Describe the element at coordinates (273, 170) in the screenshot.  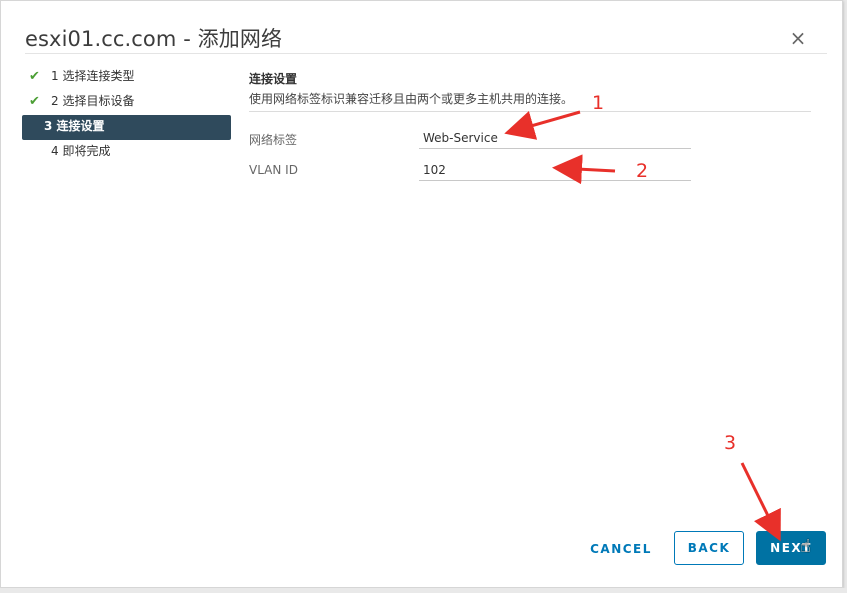
I see `vlan-id-label: VLAN ID` at that location.